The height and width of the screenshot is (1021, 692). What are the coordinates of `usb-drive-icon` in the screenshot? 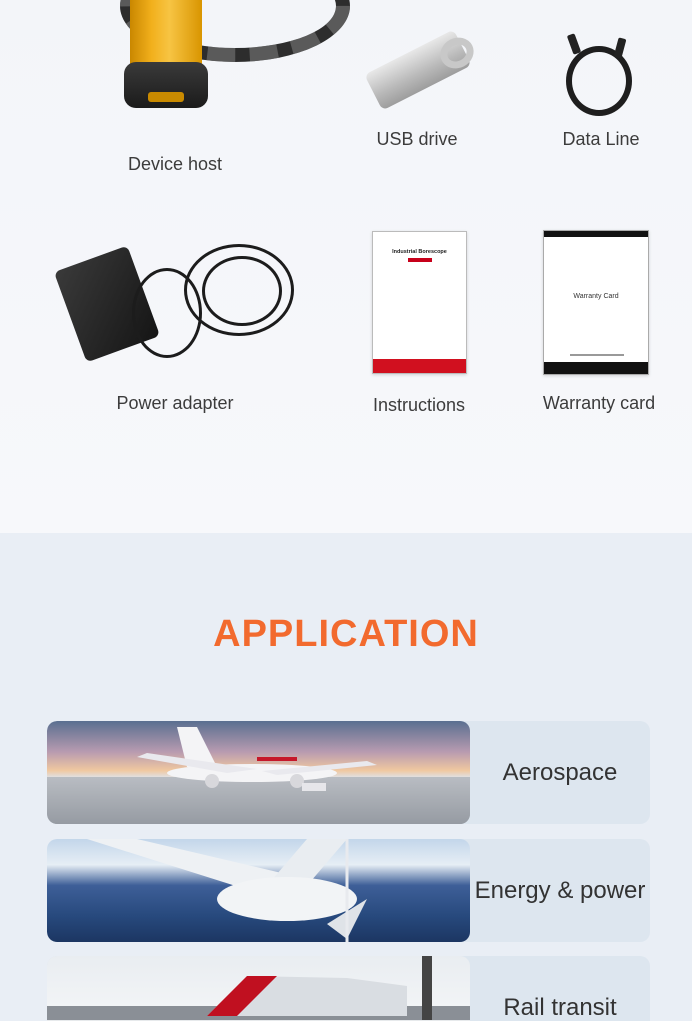 It's located at (421, 70).